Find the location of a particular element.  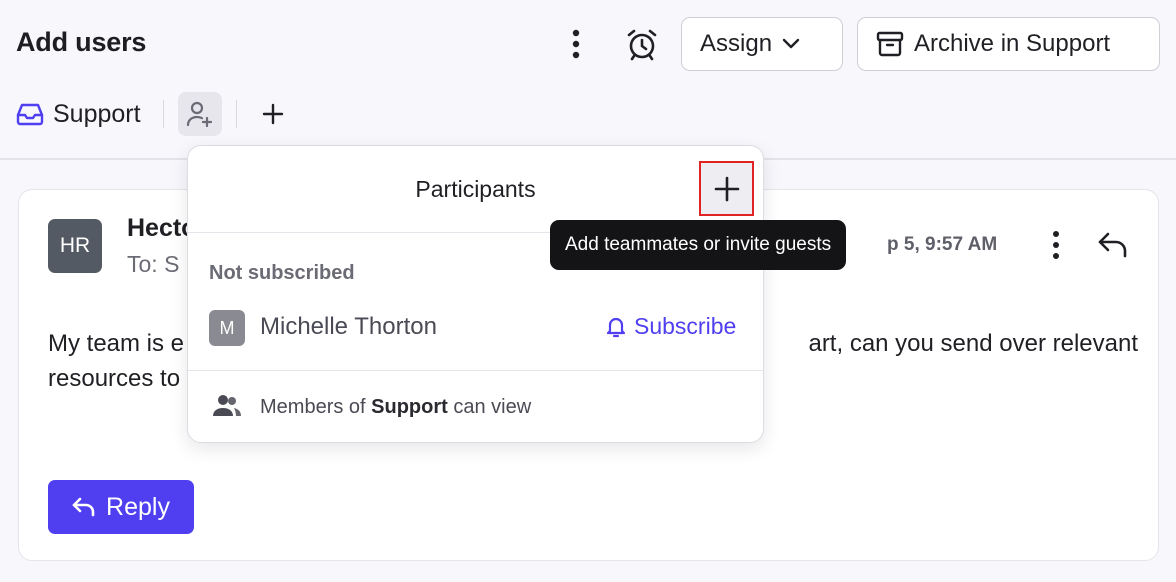

avatar: HR is located at coordinates (75, 246).